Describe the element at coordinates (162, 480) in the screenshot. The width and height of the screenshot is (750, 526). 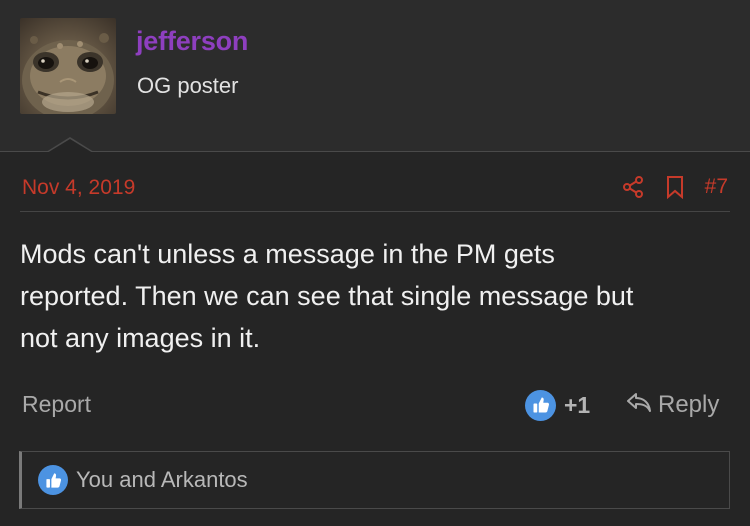
I see `reaction-users-link: You and Arkantos` at that location.